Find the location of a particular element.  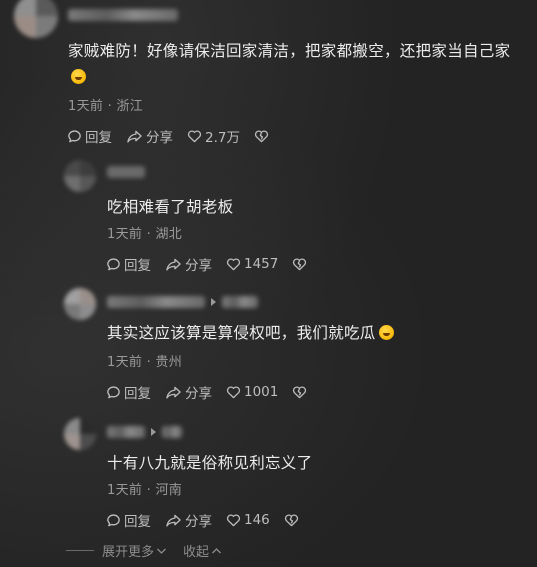

comment-text: 十有八九就是俗称见利忘义了 is located at coordinates (317, 463).